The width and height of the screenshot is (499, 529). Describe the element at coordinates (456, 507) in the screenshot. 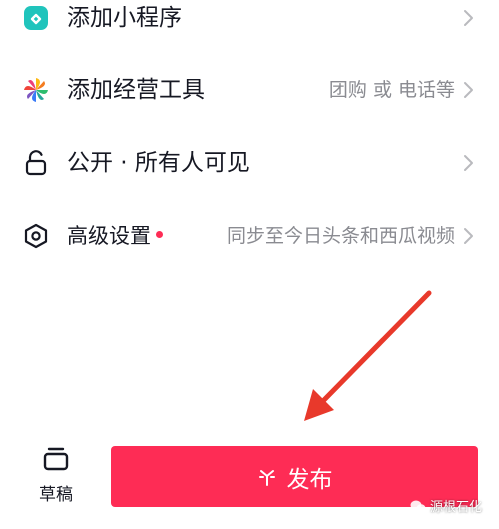

I see `watermark-text: 源根石化` at that location.